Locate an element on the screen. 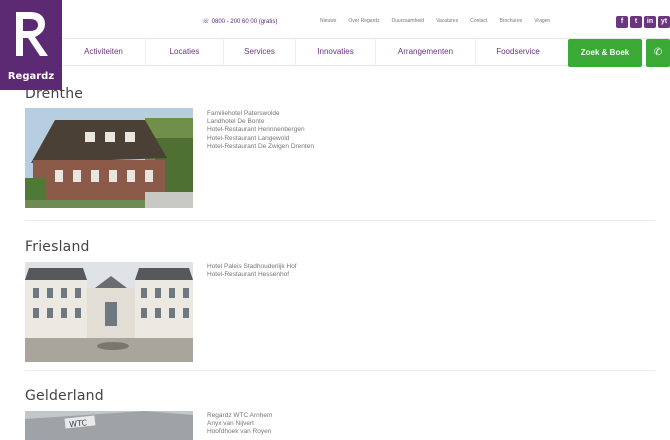 This screenshot has width=670, height=440. regardz-logo: Regardz is located at coordinates (31, 45).